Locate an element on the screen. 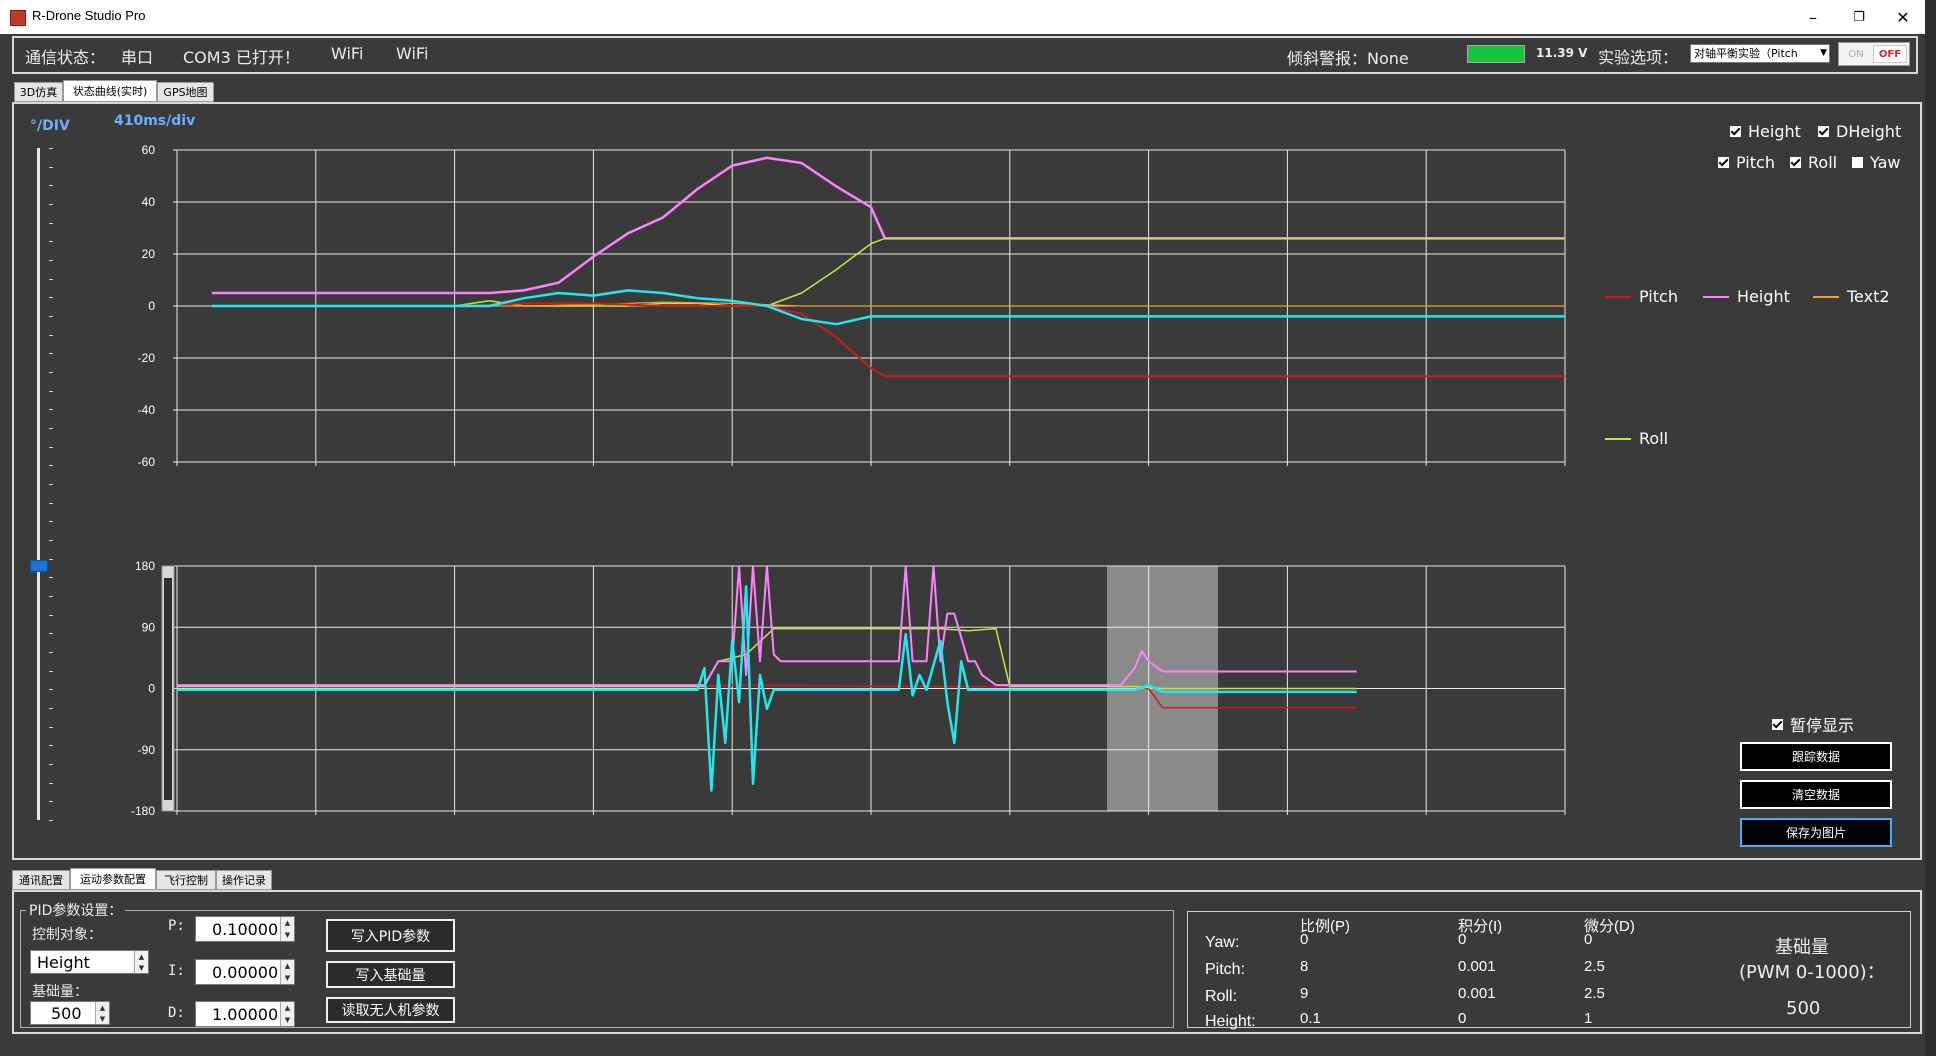 The image size is (1936, 1056). pause-display-checkbox: 暂停显示 is located at coordinates (1813, 724).